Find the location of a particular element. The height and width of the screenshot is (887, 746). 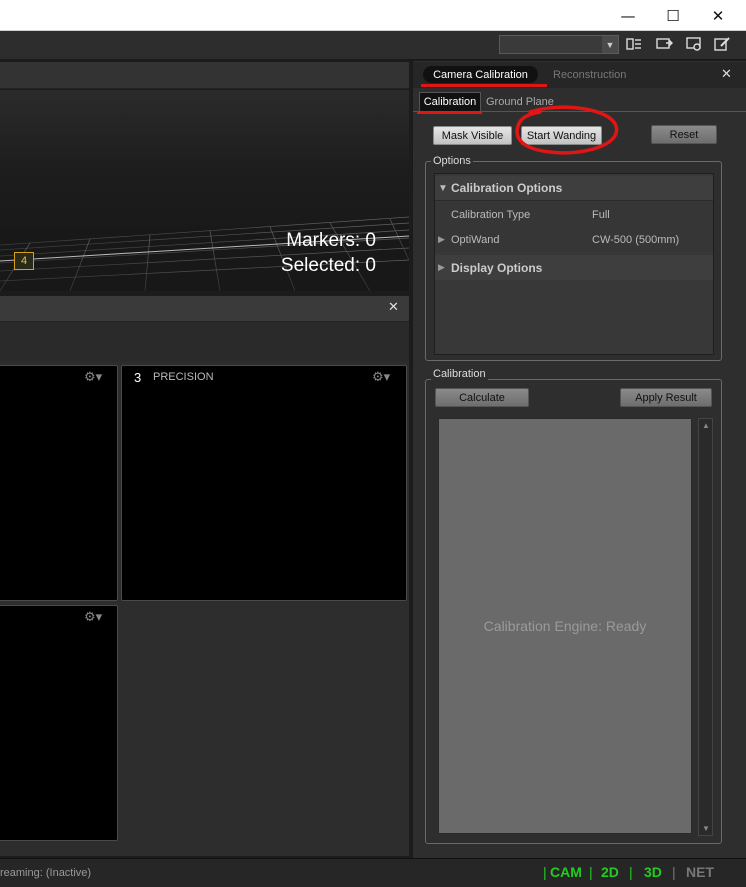

minimize-icon: — is located at coordinates (628, 15).